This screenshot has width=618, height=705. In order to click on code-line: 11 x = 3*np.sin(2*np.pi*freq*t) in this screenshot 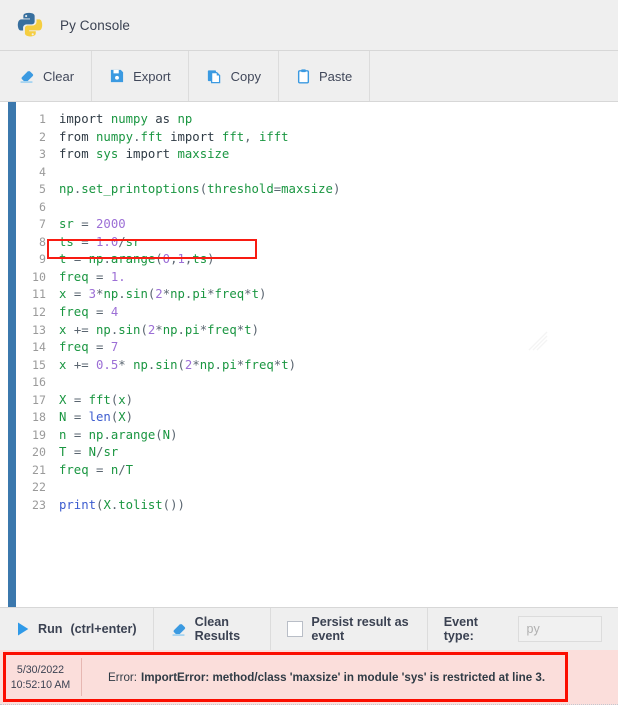, I will do `click(317, 295)`.